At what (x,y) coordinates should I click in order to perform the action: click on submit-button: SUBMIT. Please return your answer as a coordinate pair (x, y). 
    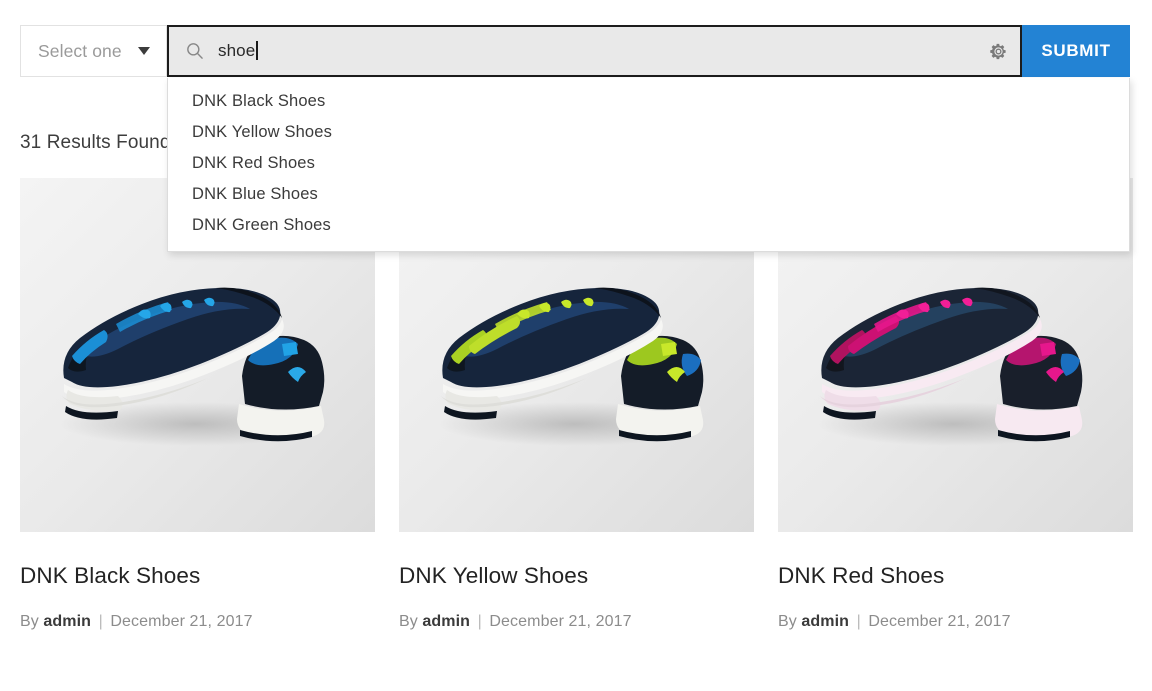
    Looking at the image, I should click on (1076, 51).